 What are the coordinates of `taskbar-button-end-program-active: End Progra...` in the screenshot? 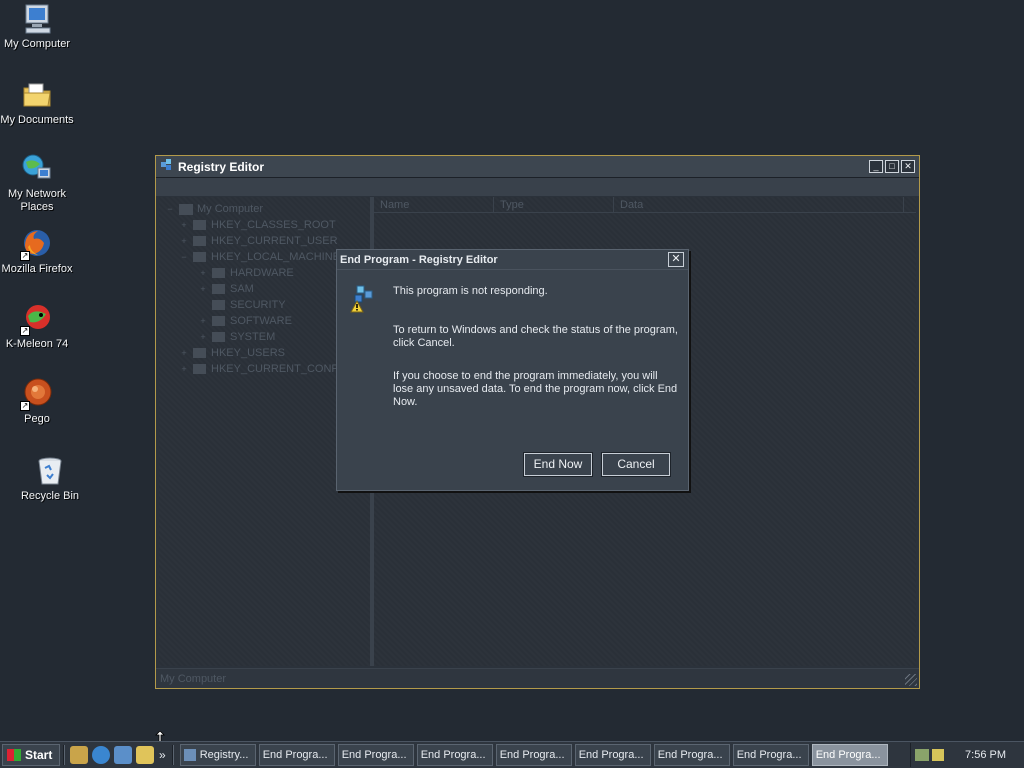 It's located at (849, 755).